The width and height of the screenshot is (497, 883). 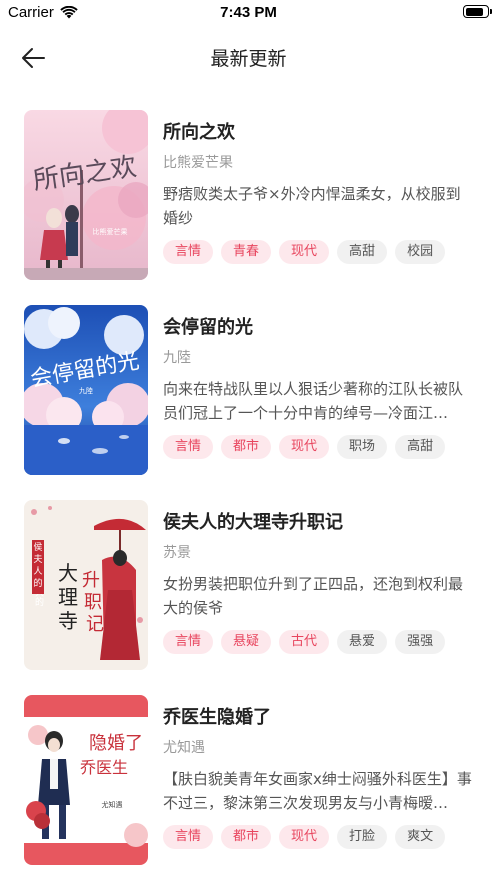 I want to click on book-author: 苏景, so click(x=177, y=553).